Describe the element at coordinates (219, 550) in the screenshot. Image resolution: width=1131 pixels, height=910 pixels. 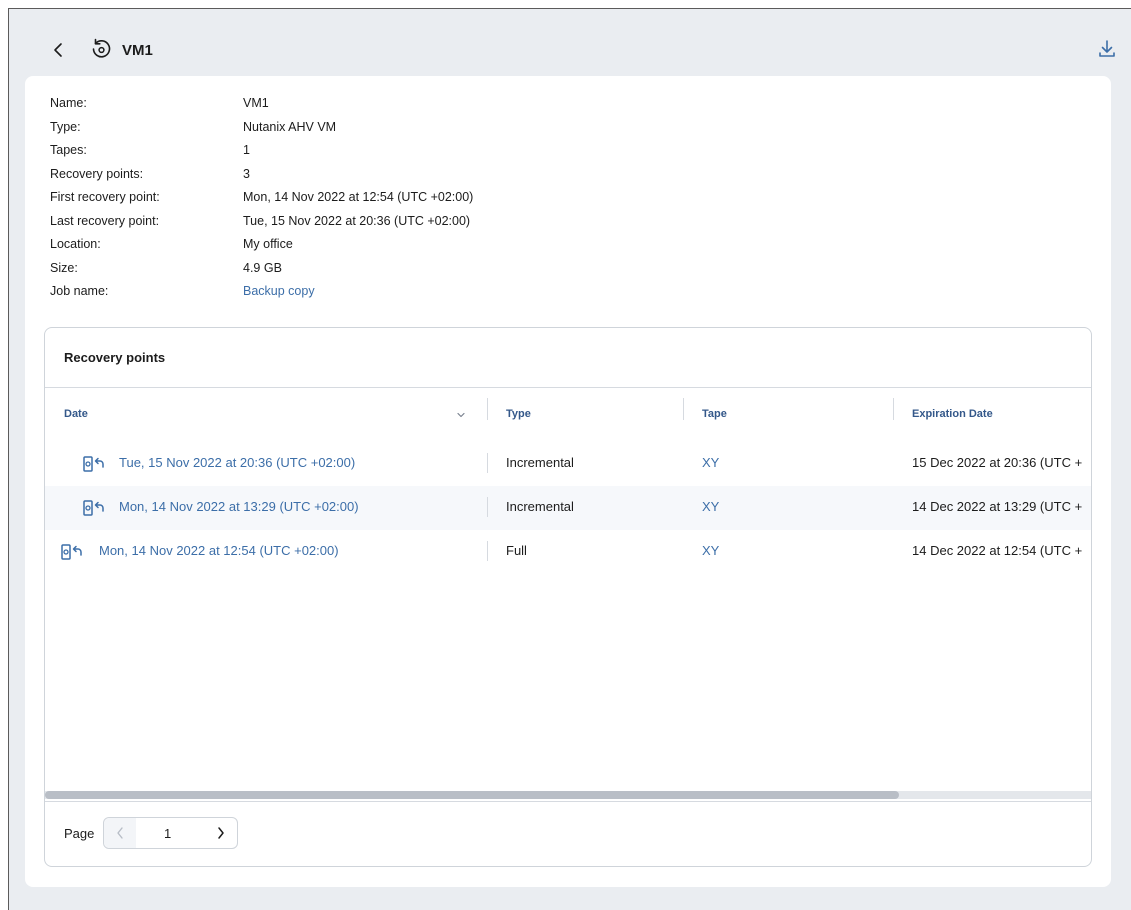
I see `recovery-point-date-link: Mon, 14 Nov 2022 at 12:54 (UTC +02:00)` at that location.